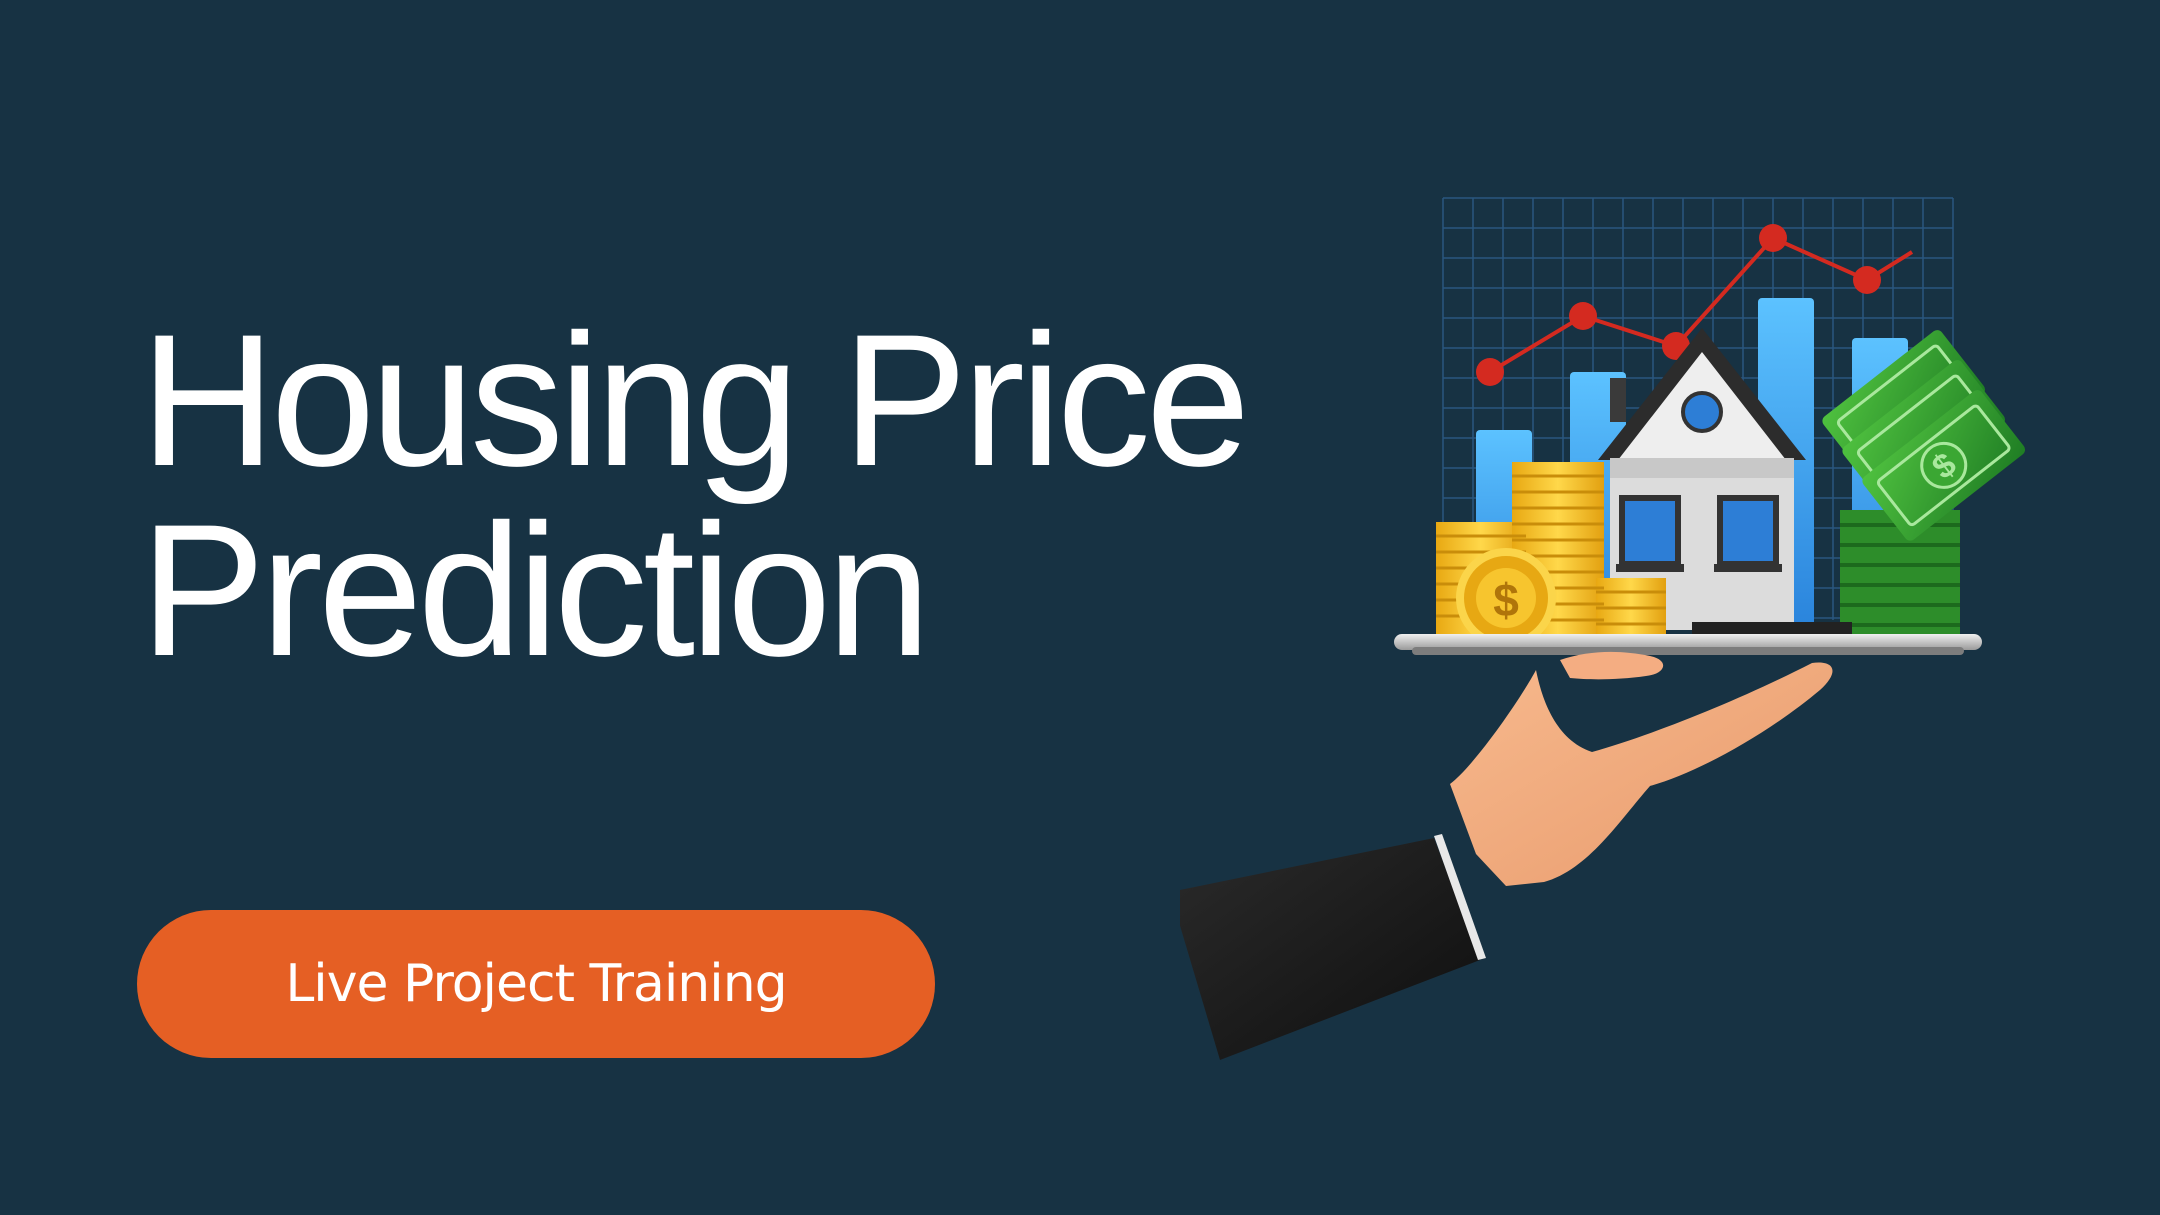  What do you see at coordinates (1506, 855) in the screenshot?
I see `hand-icon` at bounding box center [1506, 855].